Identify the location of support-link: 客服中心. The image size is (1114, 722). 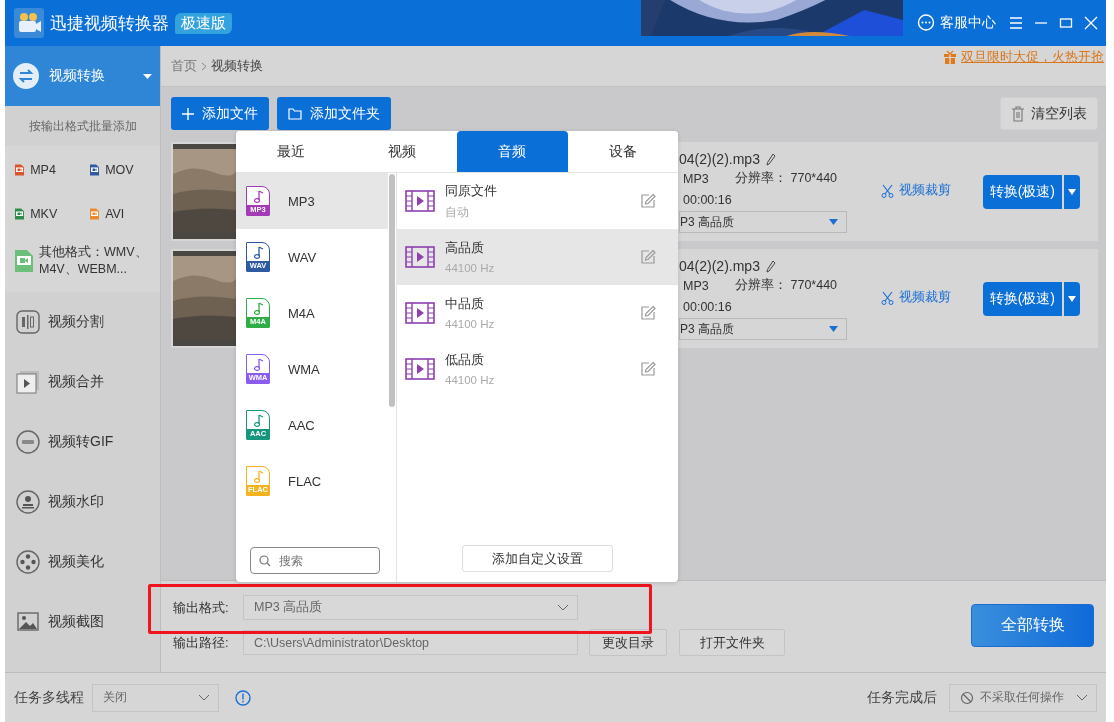
(968, 23).